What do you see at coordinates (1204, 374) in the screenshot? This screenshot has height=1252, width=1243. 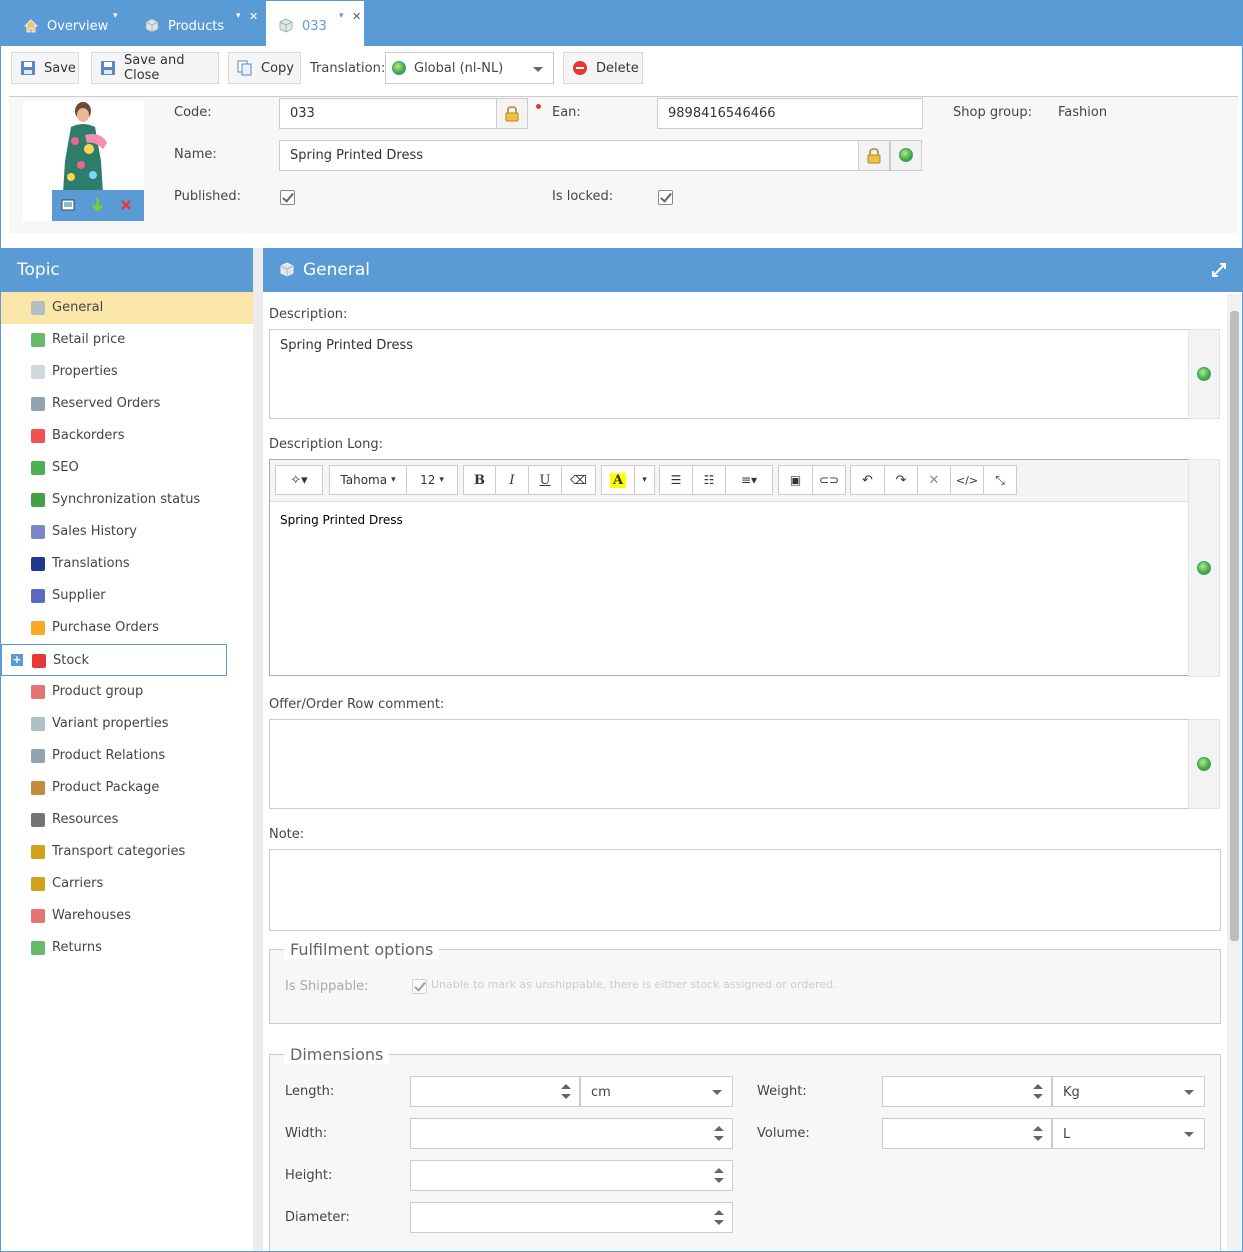 I see `description-translate-button` at bounding box center [1204, 374].